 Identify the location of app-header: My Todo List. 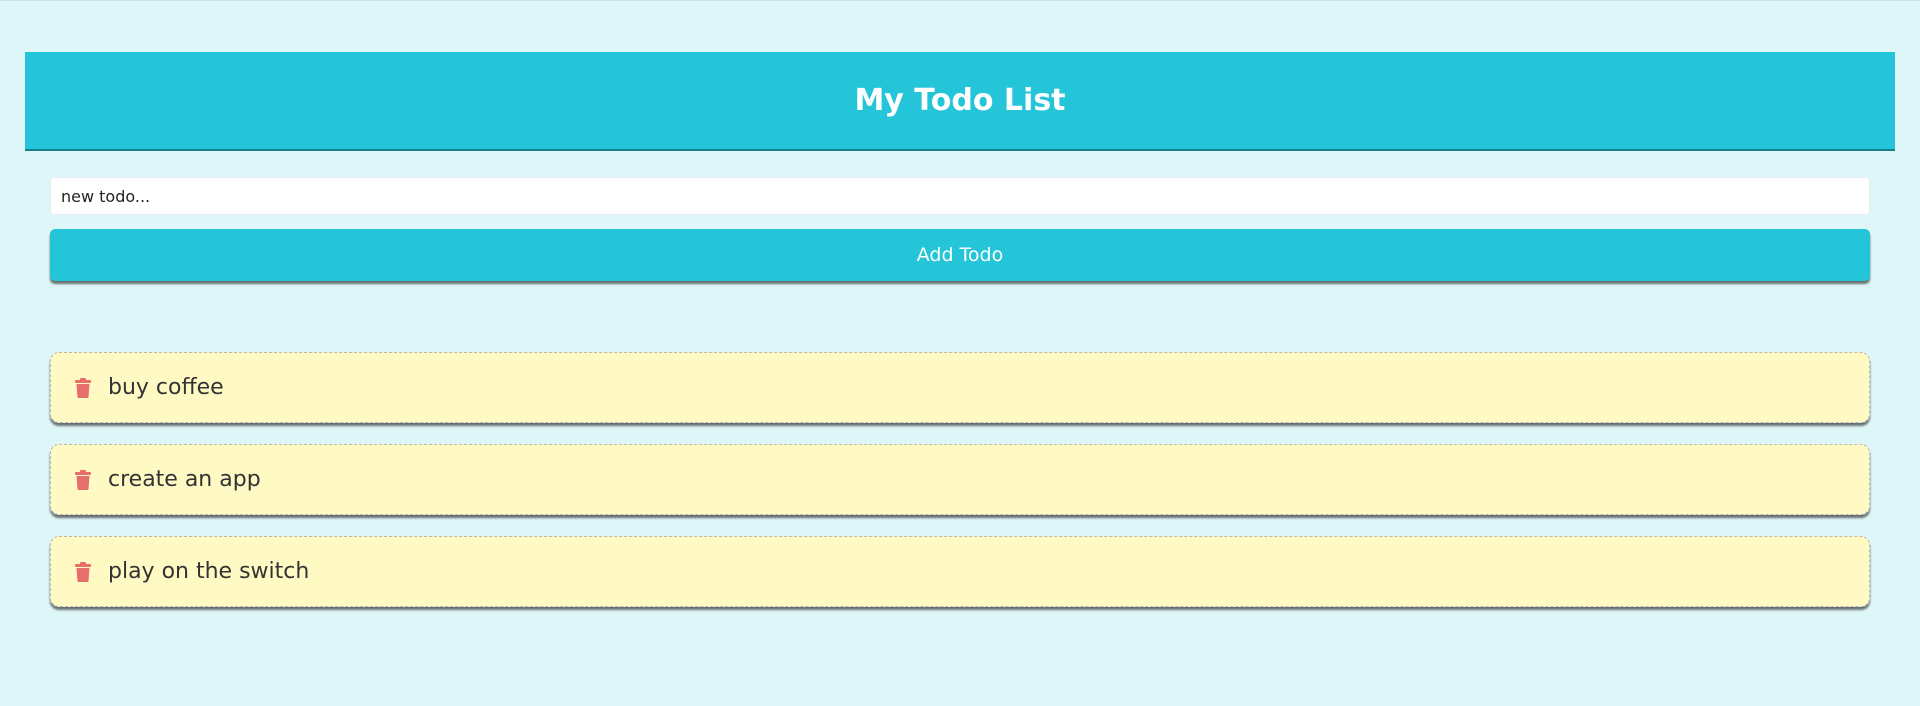
(960, 101).